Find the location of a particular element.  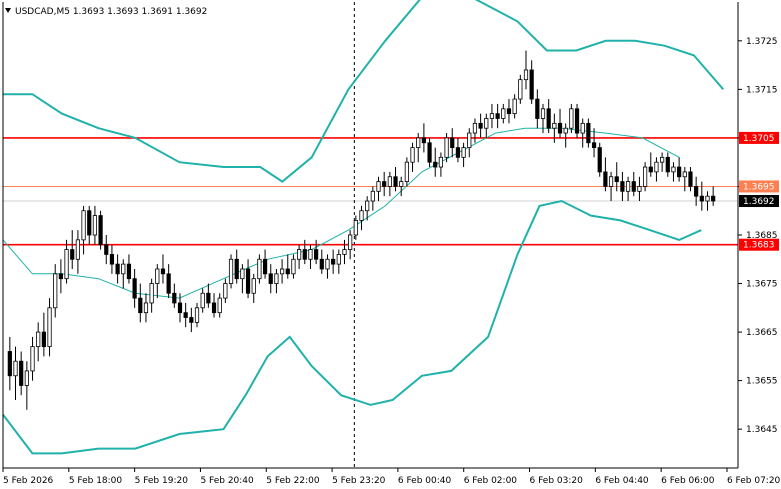

time-tick-label: 5 Feb 23:20 is located at coordinates (359, 481).